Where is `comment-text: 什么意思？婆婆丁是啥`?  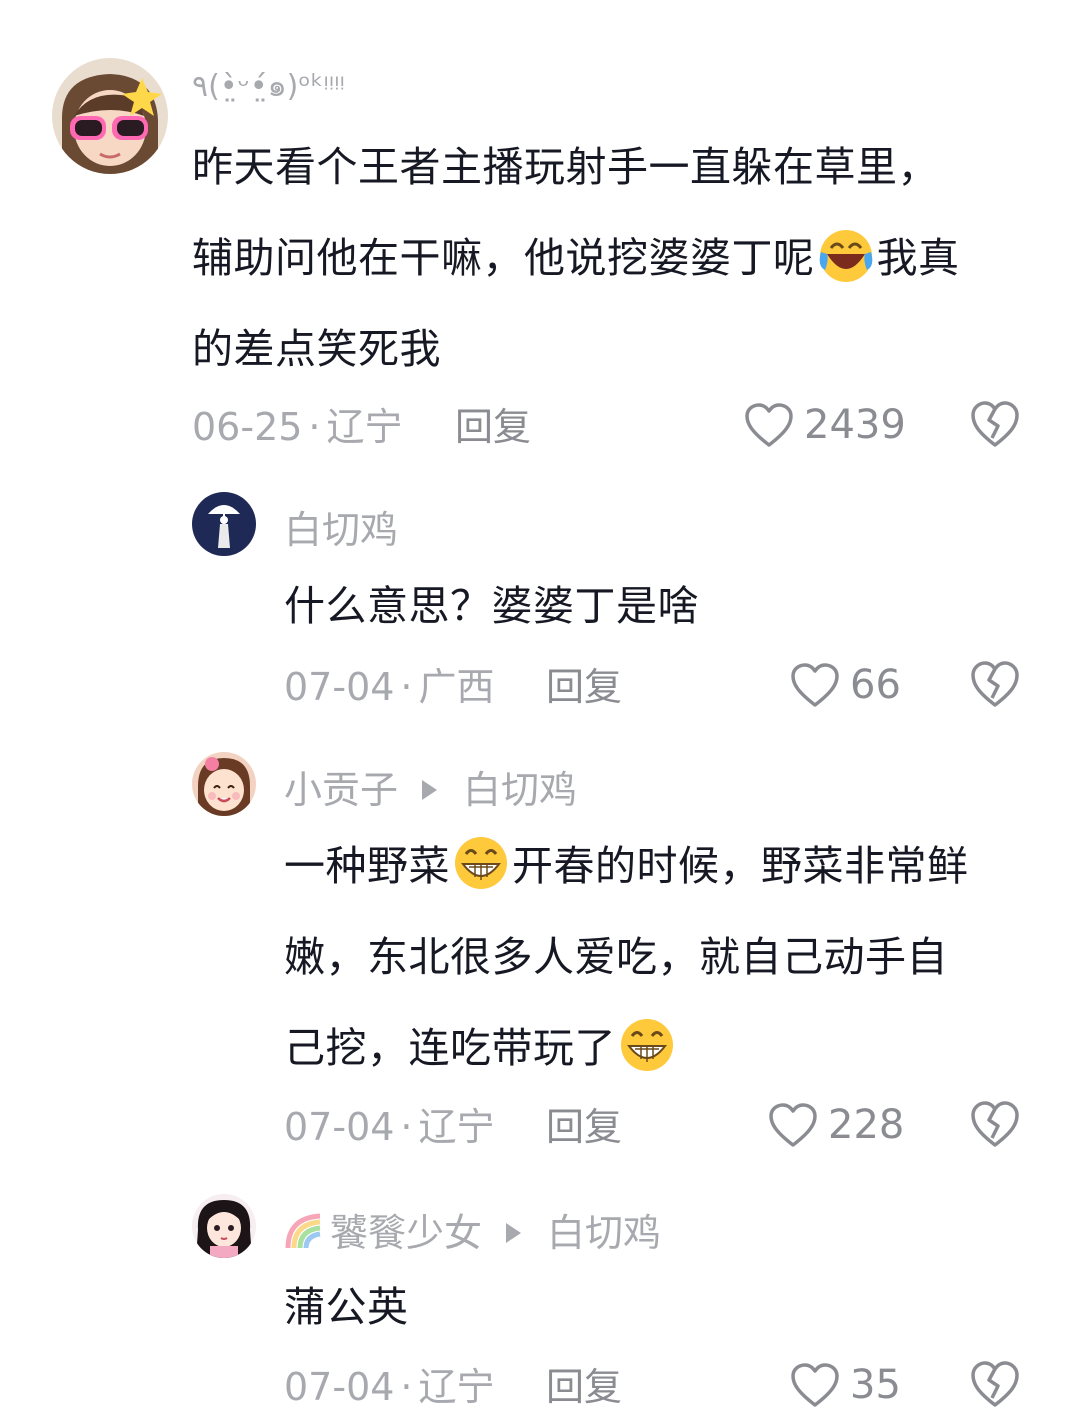 comment-text: 什么意思？婆婆丁是啥 is located at coordinates (491, 606).